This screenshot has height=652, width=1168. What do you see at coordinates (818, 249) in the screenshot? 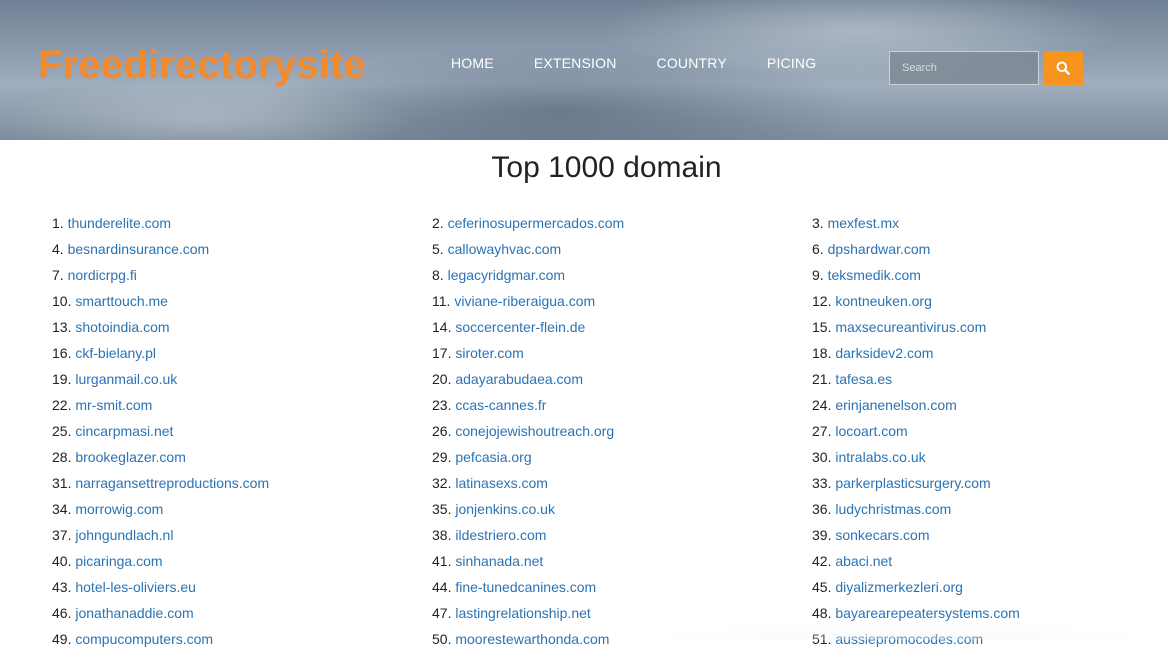
I see `domain-rank: 6.` at bounding box center [818, 249].